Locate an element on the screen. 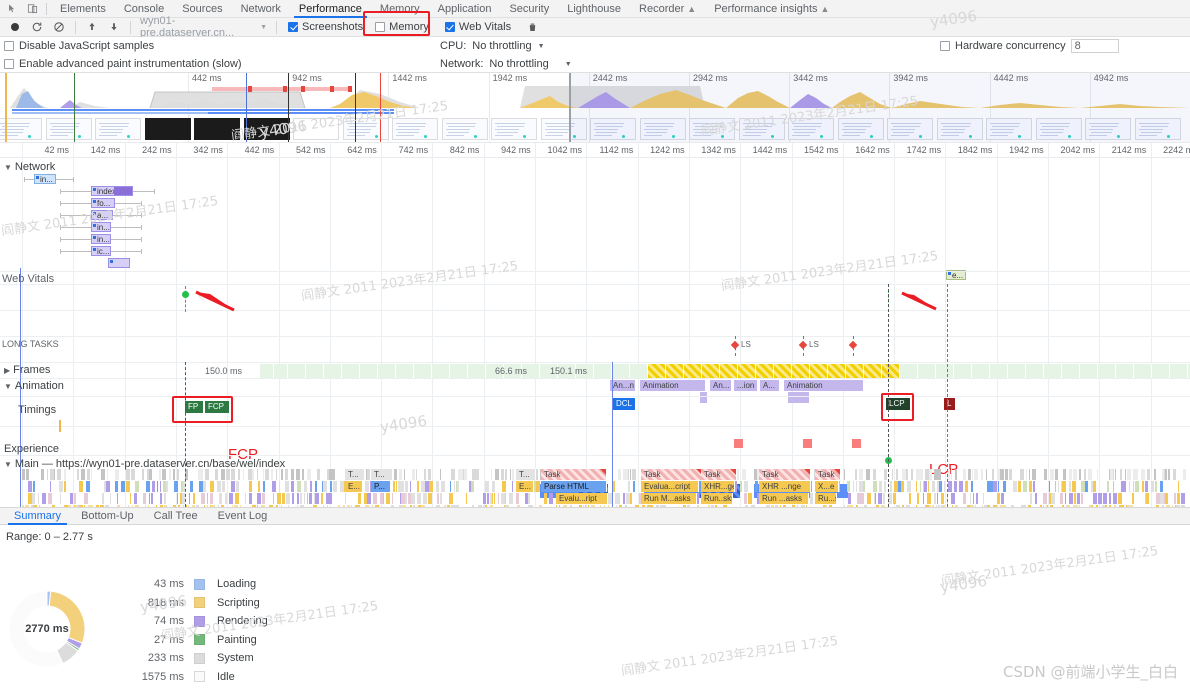  main-task-chip: Ru...s is located at coordinates (826, 498).